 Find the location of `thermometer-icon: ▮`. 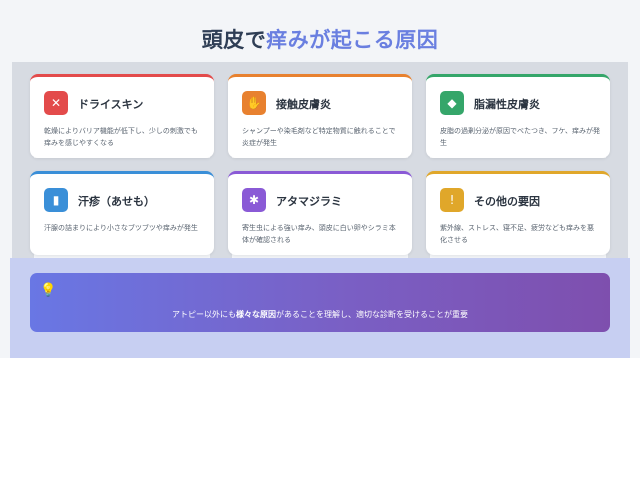

thermometer-icon: ▮ is located at coordinates (56, 200).